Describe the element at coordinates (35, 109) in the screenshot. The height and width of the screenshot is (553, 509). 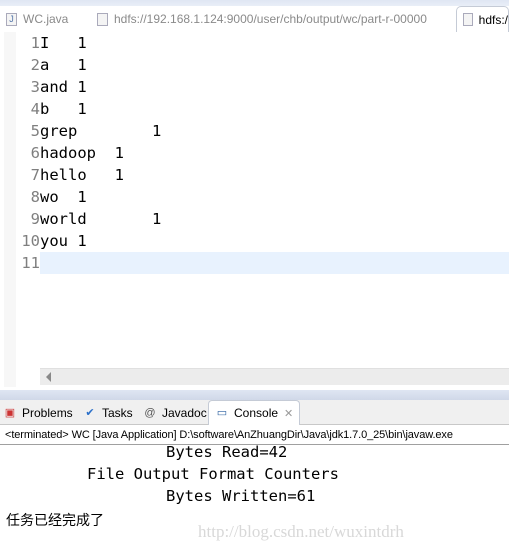
I see `line-number: 4` at that location.